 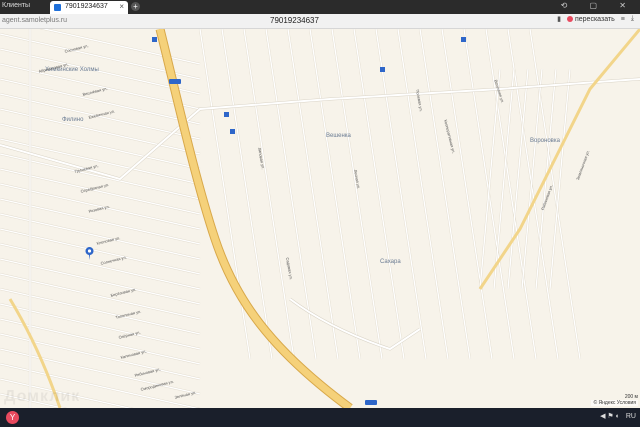 What do you see at coordinates (86, 6) in the screenshot?
I see `tab-title: 79019234637` at bounding box center [86, 6].